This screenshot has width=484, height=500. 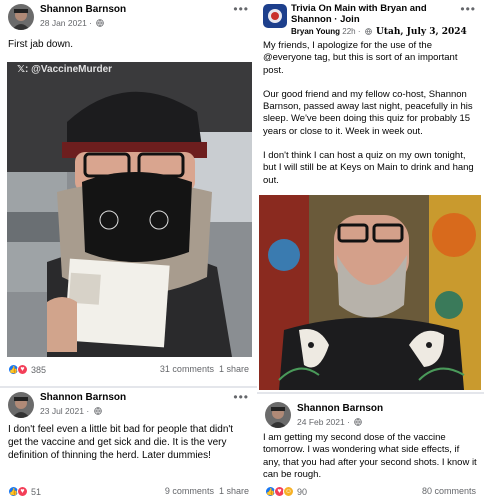 What do you see at coordinates (128, 17) in the screenshot?
I see `post-header: Shannon Barnson 28 Jan 2021 · •••` at bounding box center [128, 17].